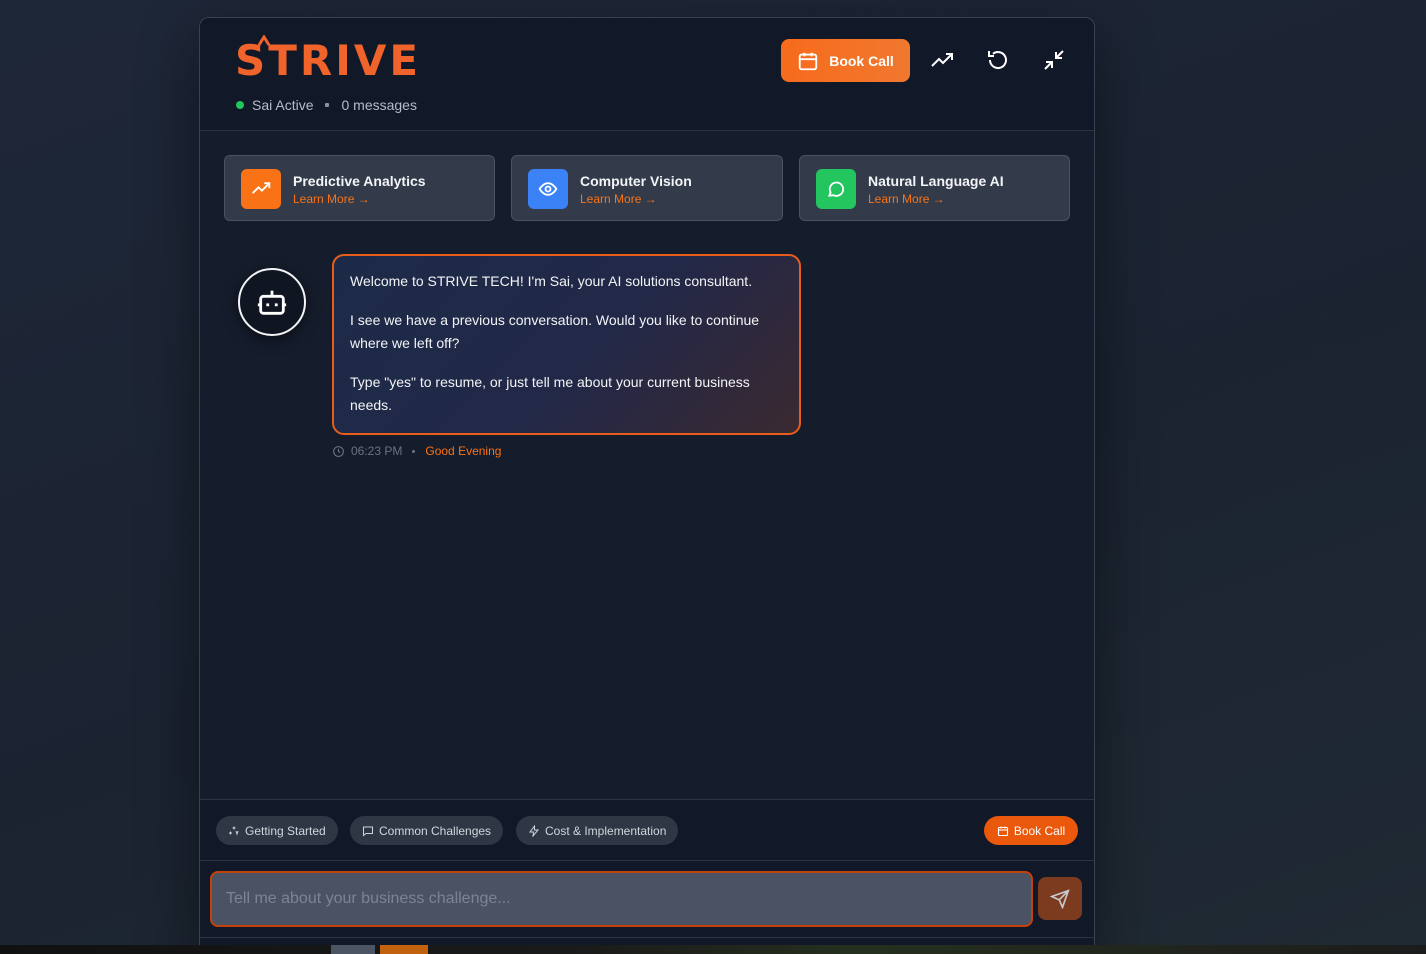  What do you see at coordinates (606, 830) in the screenshot?
I see `chip-label: Cost & Implementation` at bounding box center [606, 830].